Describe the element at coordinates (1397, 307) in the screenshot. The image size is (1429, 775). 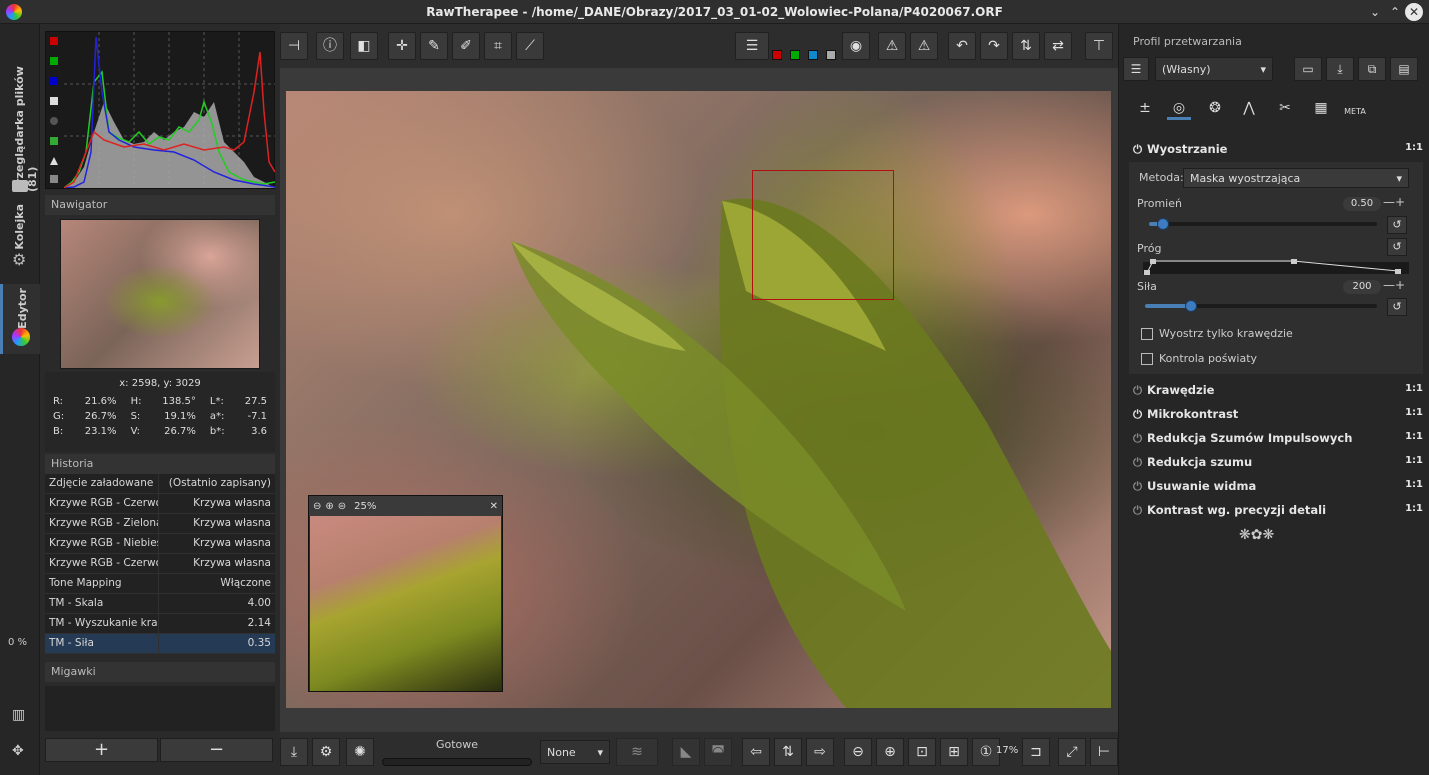
I see `amount-reset-button: ↺` at that location.